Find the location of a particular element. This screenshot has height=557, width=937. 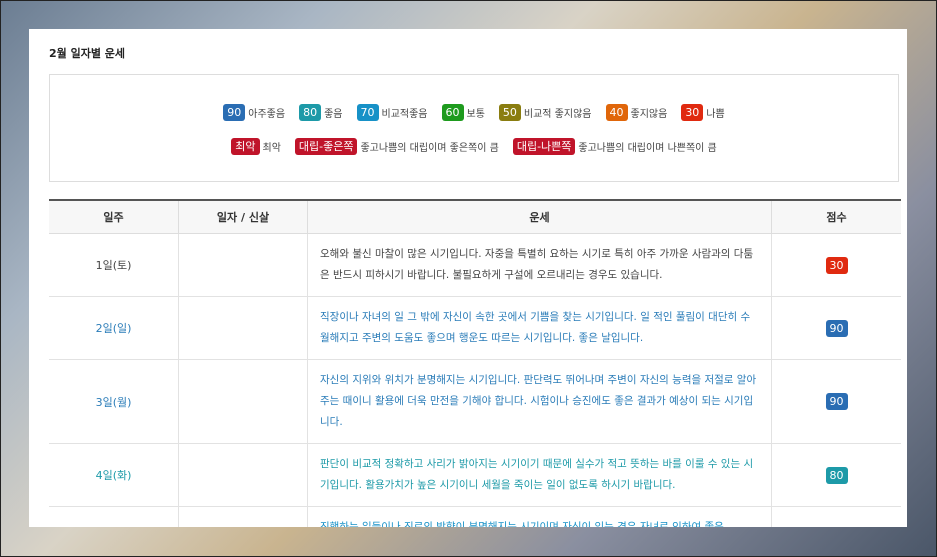

legend-item: 최악 최악 is located at coordinates (256, 146).